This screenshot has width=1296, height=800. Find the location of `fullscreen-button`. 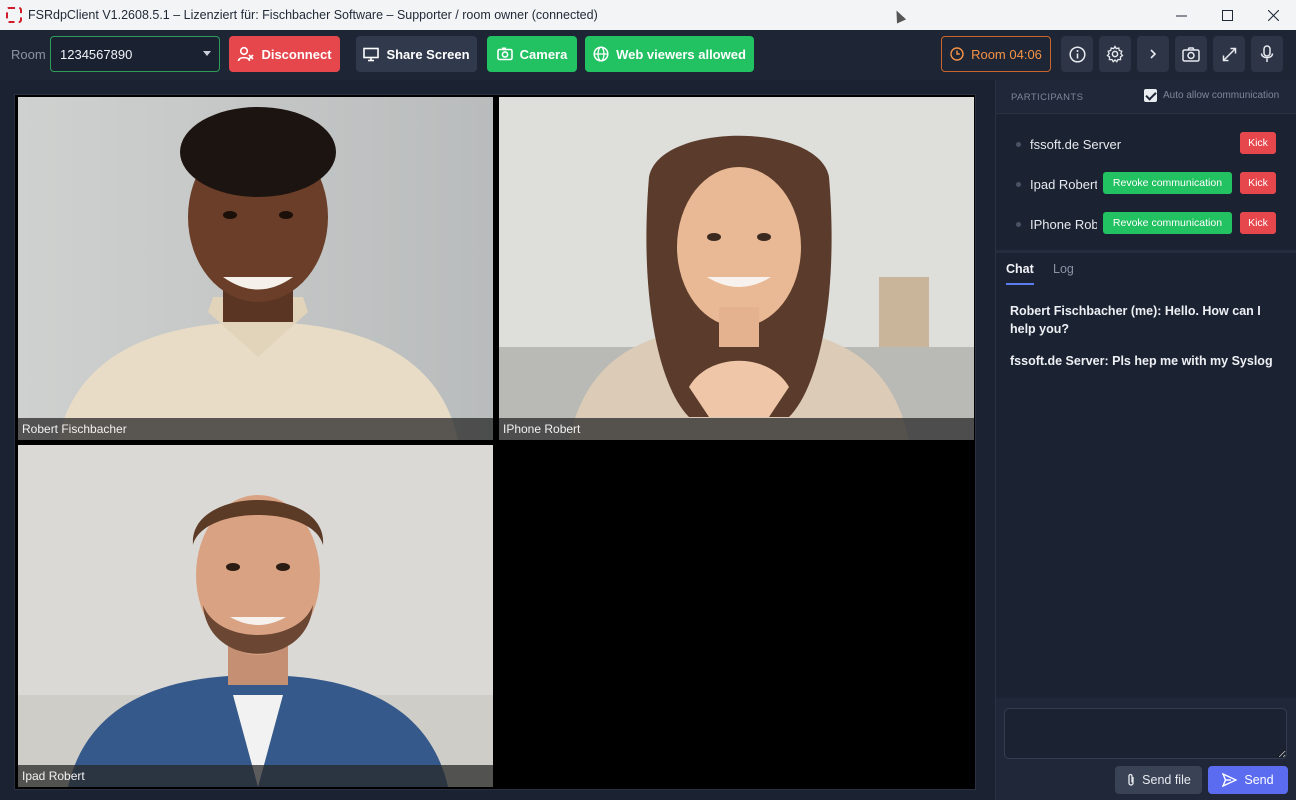

fullscreen-button is located at coordinates (1229, 54).